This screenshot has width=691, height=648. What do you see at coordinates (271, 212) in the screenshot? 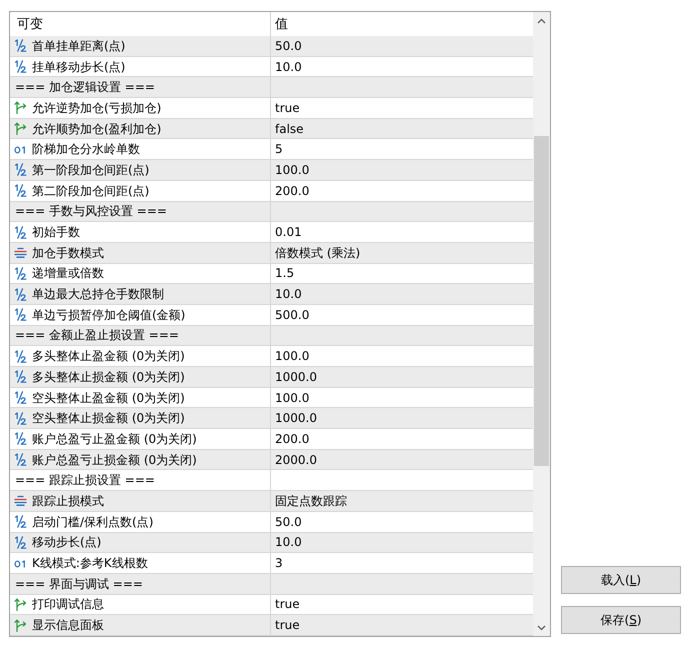
I see `section-row: === 手数与风控设置 ===` at bounding box center [271, 212].